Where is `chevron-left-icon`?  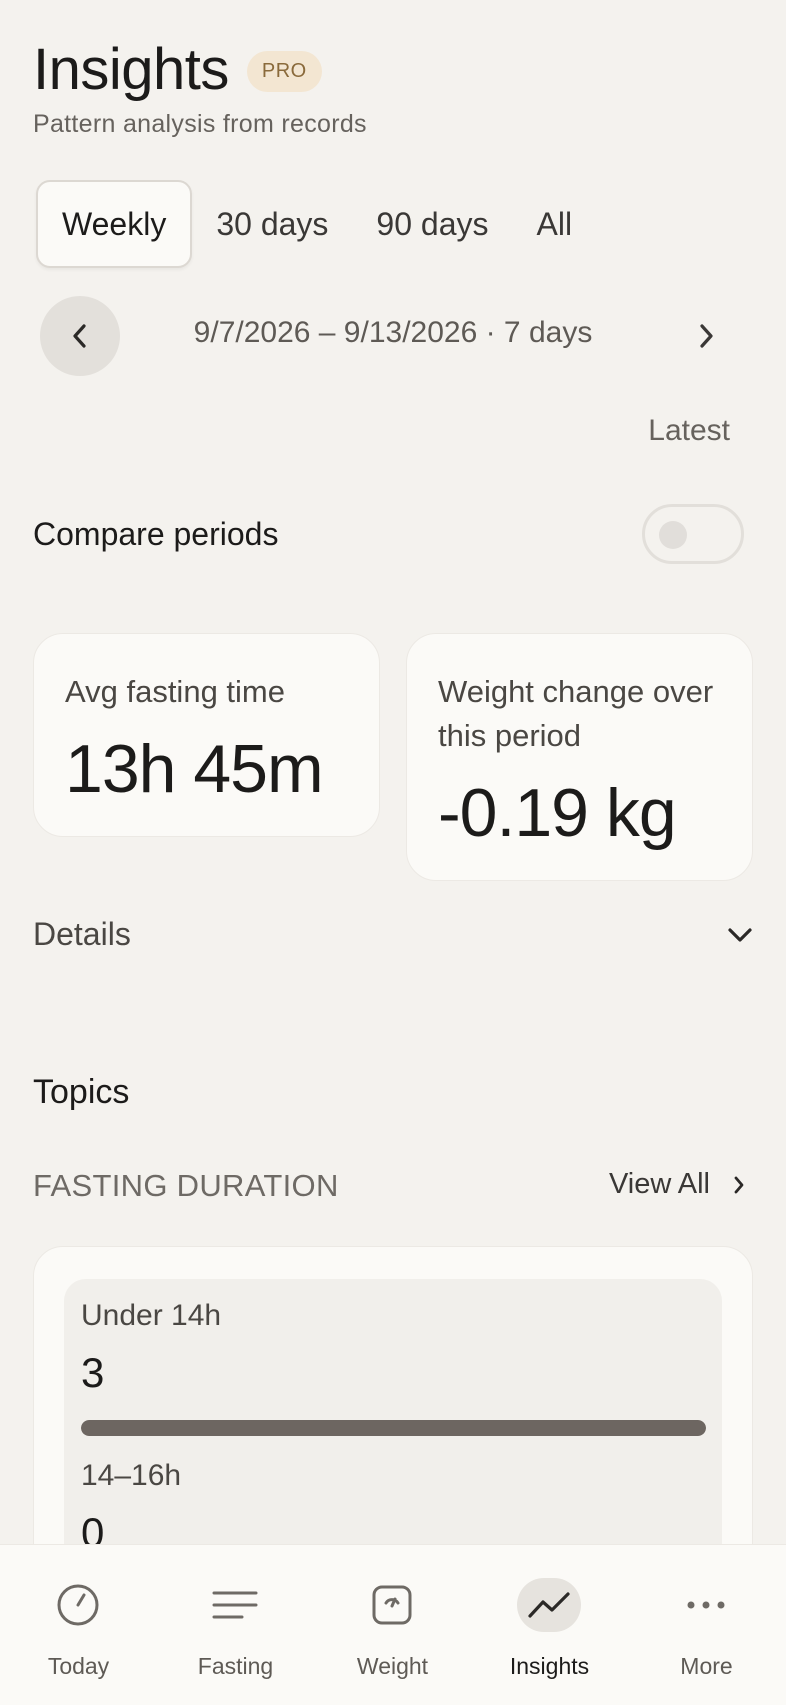 chevron-left-icon is located at coordinates (79, 336).